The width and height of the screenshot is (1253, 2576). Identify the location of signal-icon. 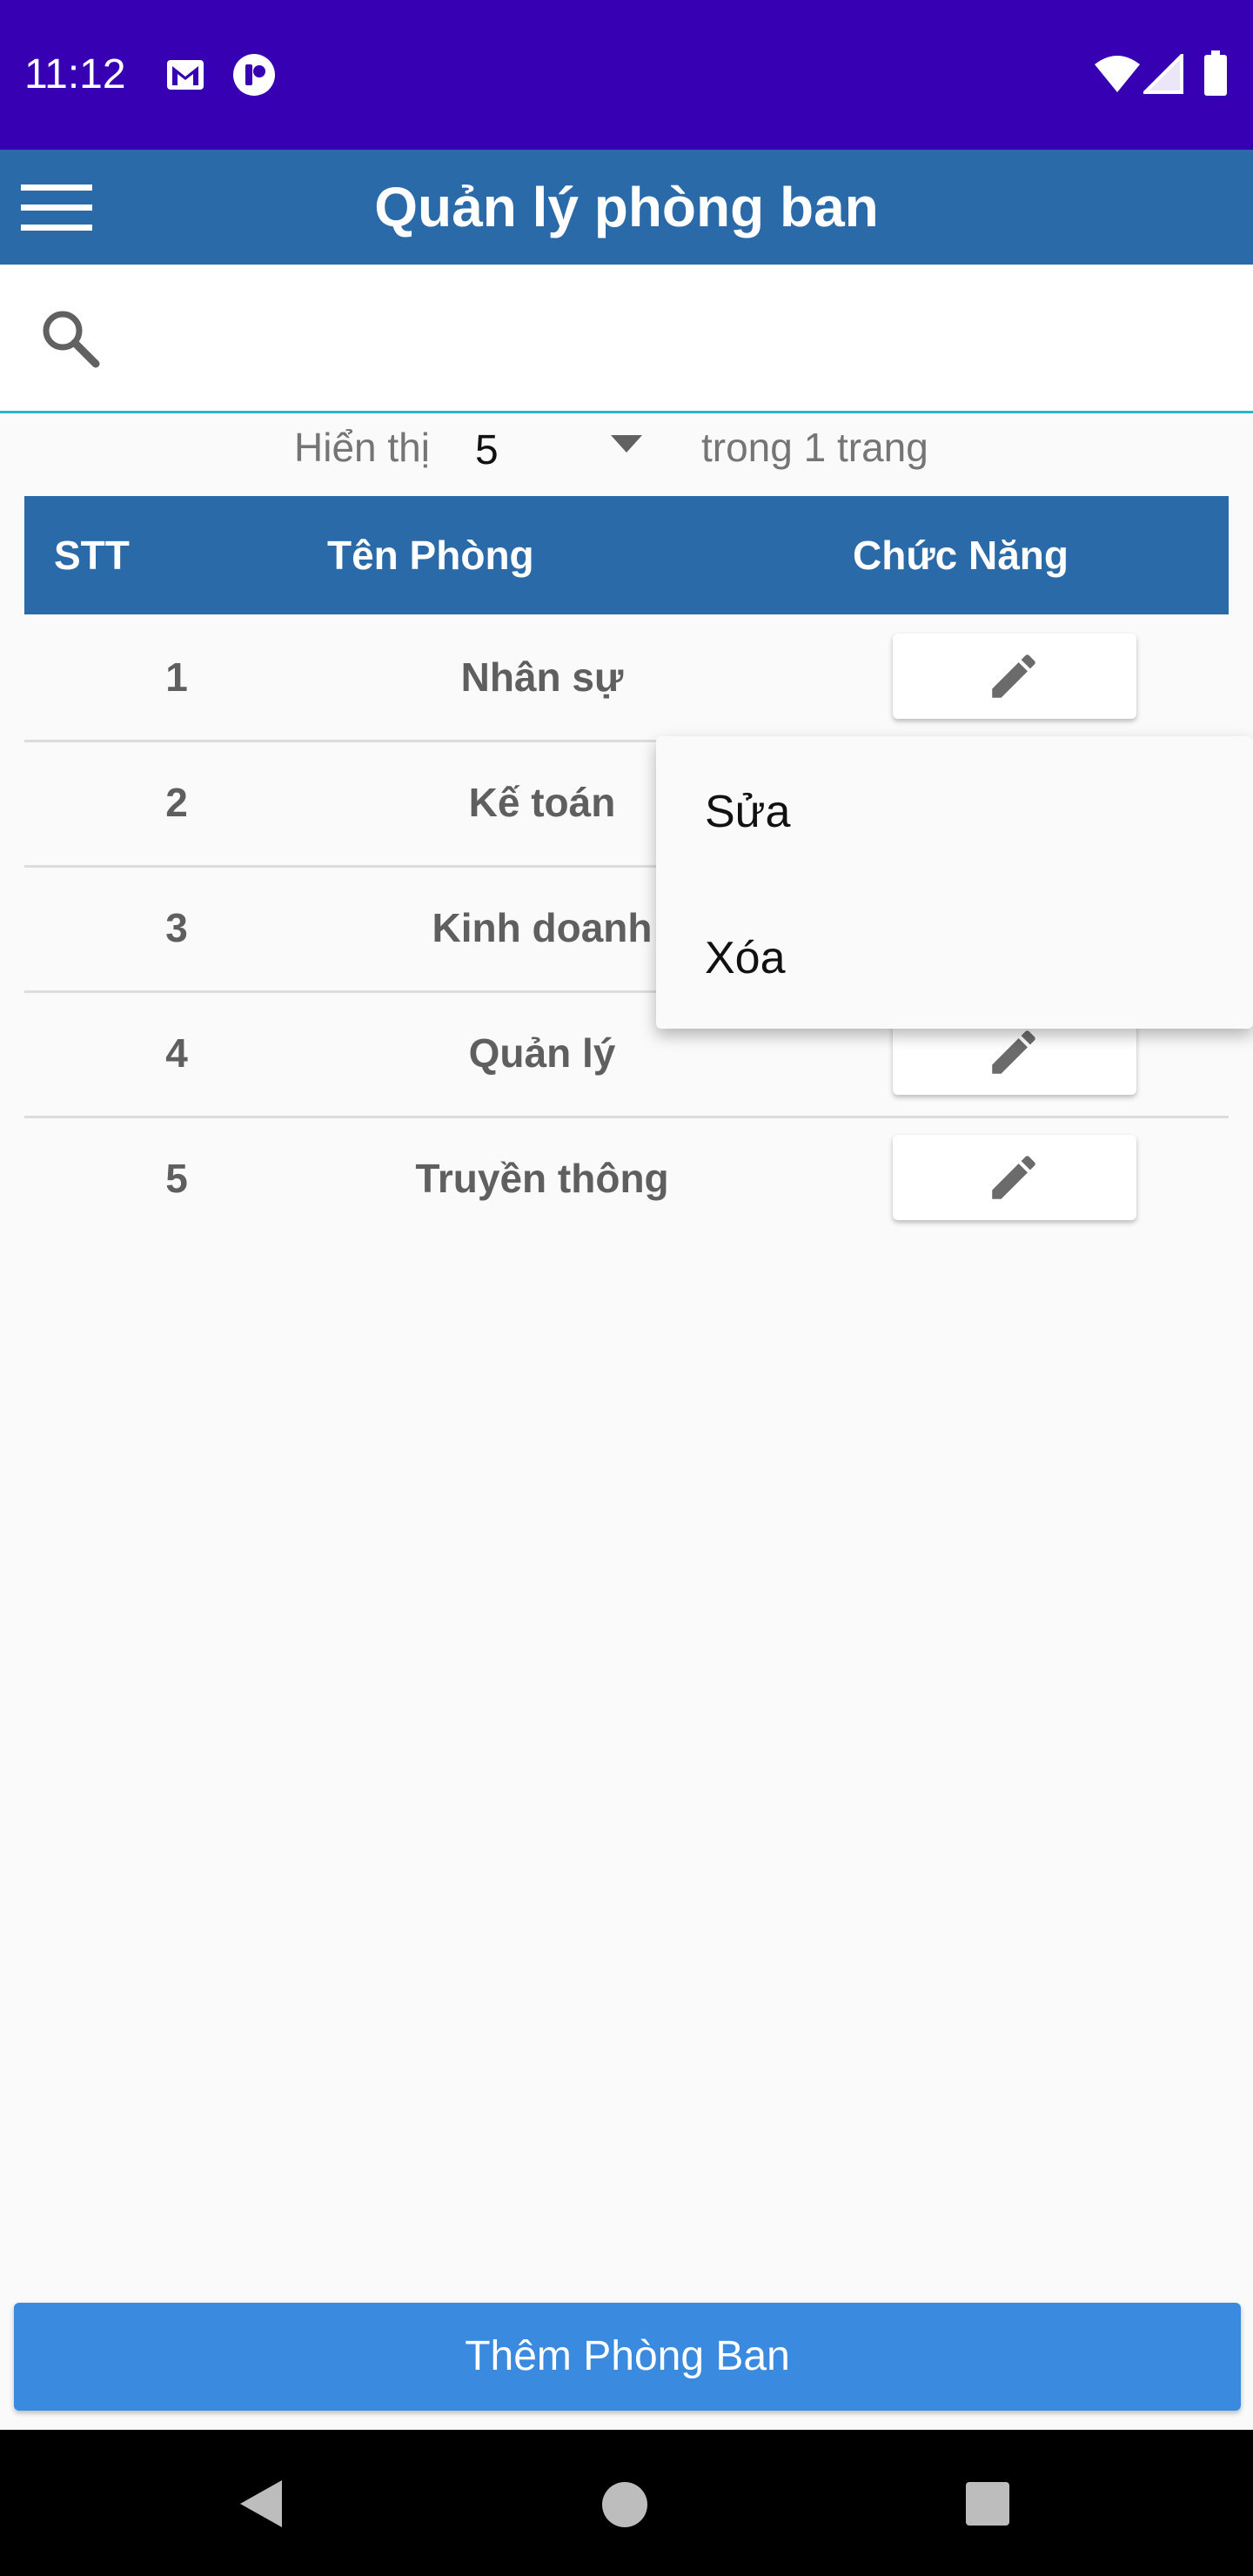
(1163, 74).